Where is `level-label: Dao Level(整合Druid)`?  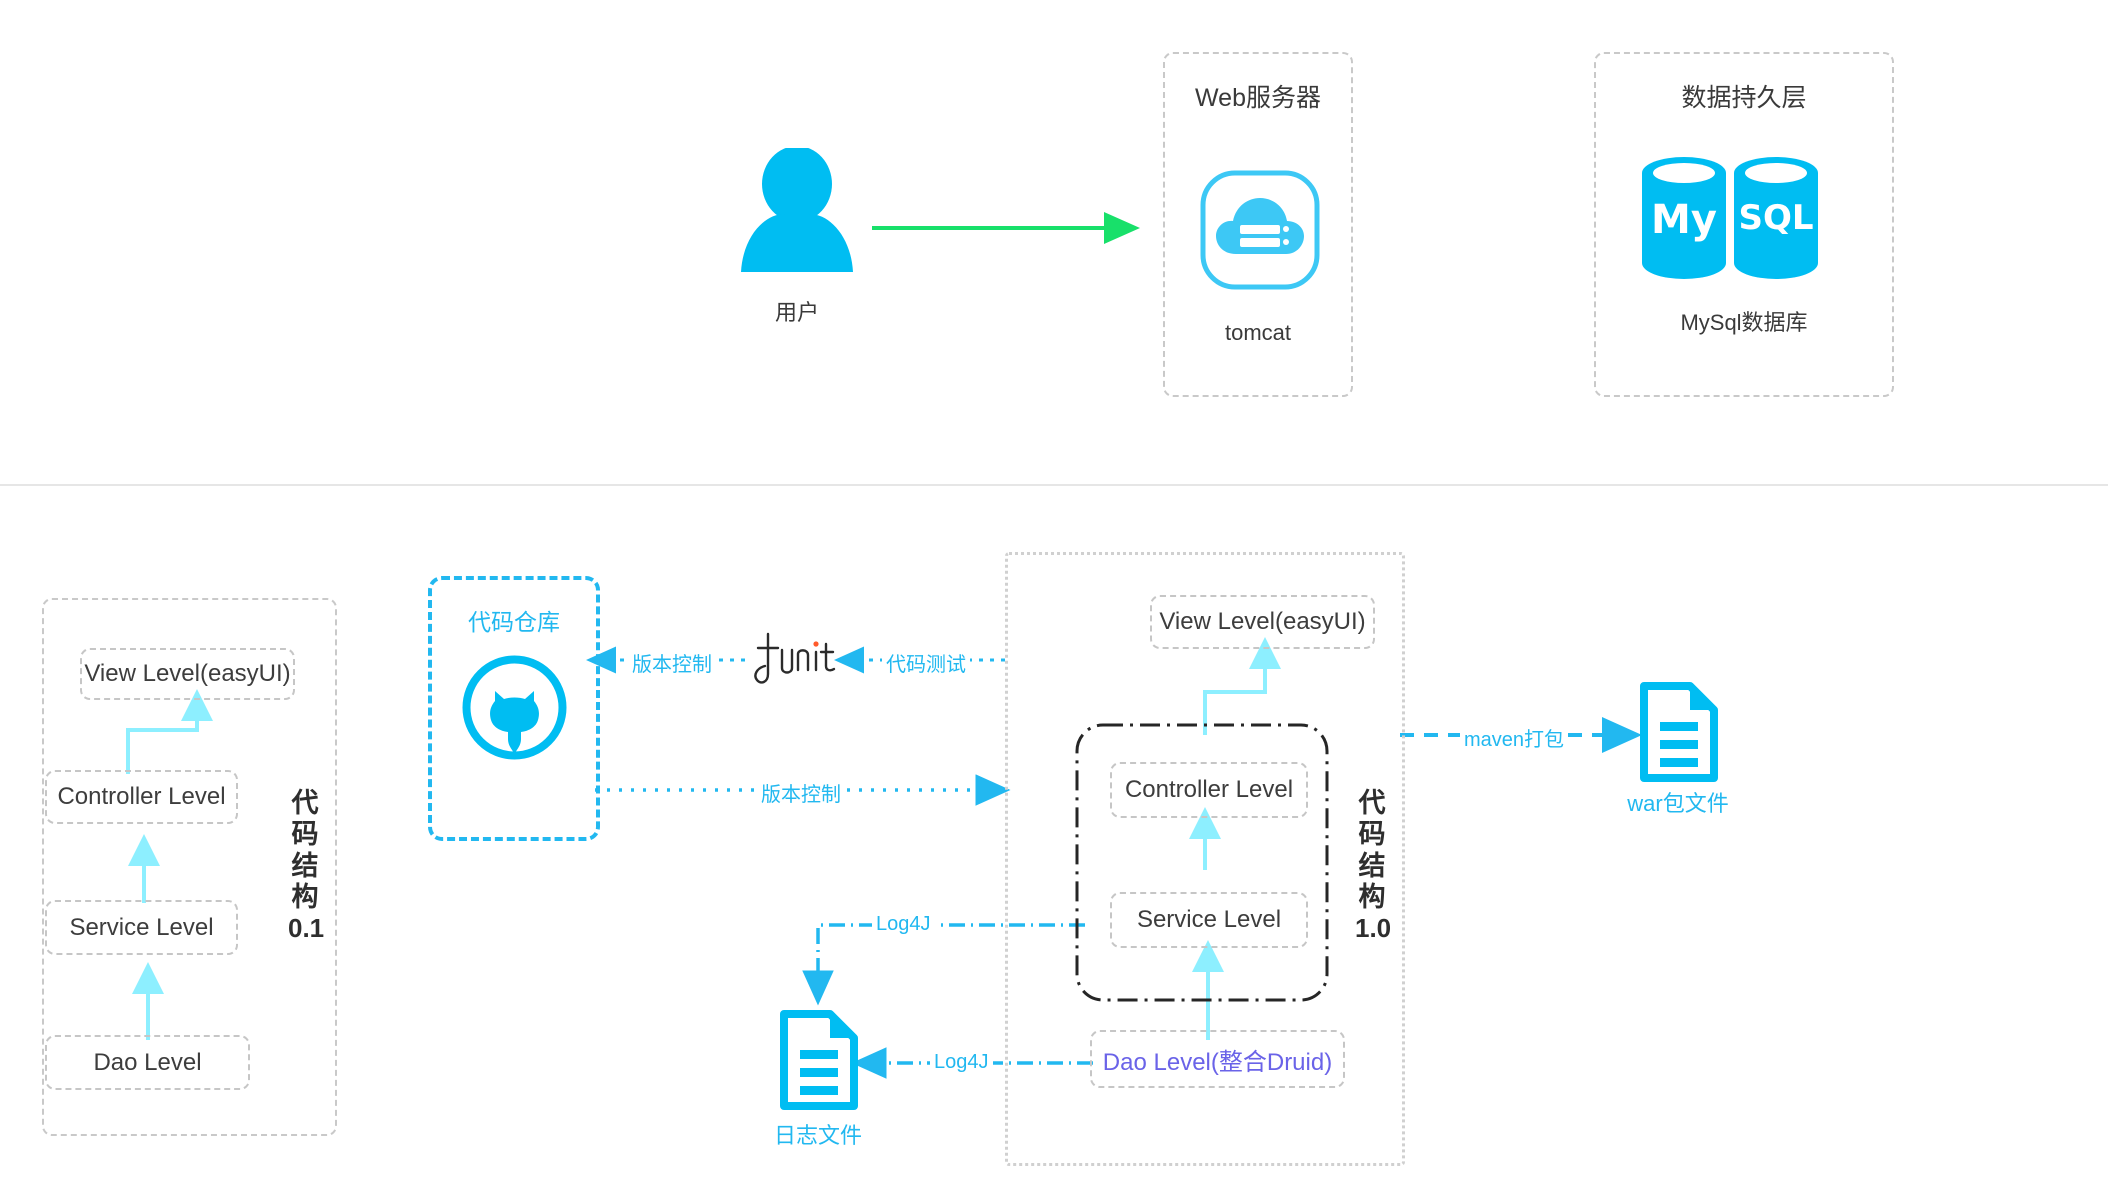 level-label: Dao Level(整合Druid) is located at coordinates (1217, 1062).